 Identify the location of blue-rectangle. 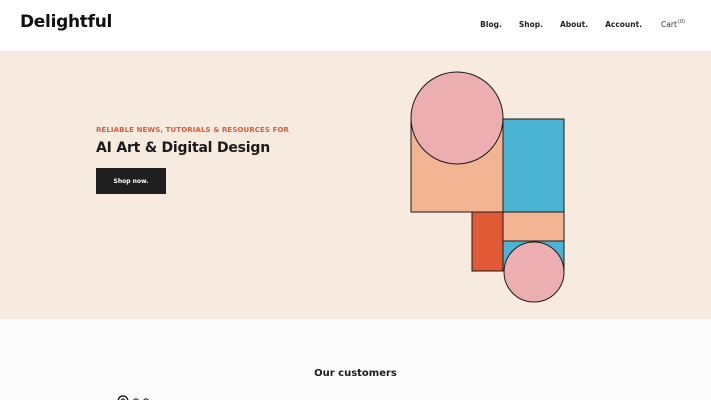
(533, 165).